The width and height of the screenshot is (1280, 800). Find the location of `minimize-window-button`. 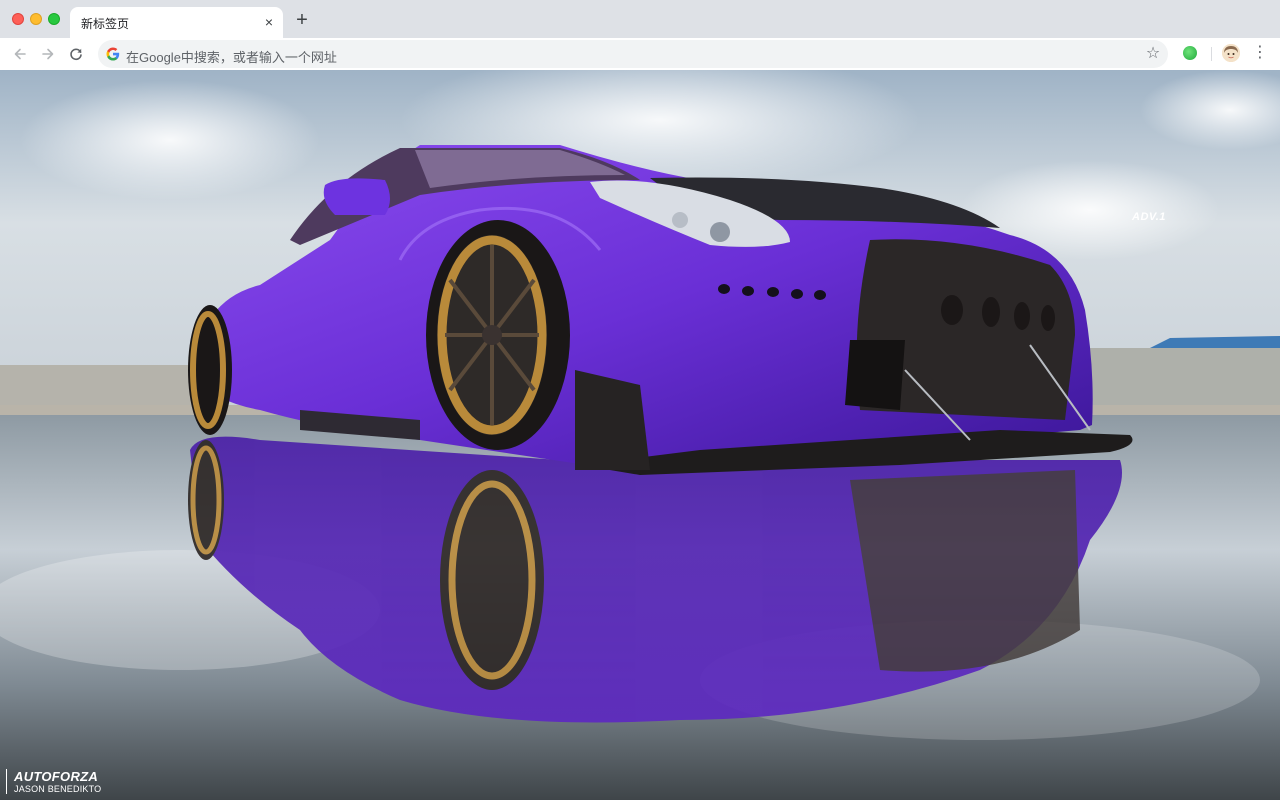

minimize-window-button is located at coordinates (36, 19).